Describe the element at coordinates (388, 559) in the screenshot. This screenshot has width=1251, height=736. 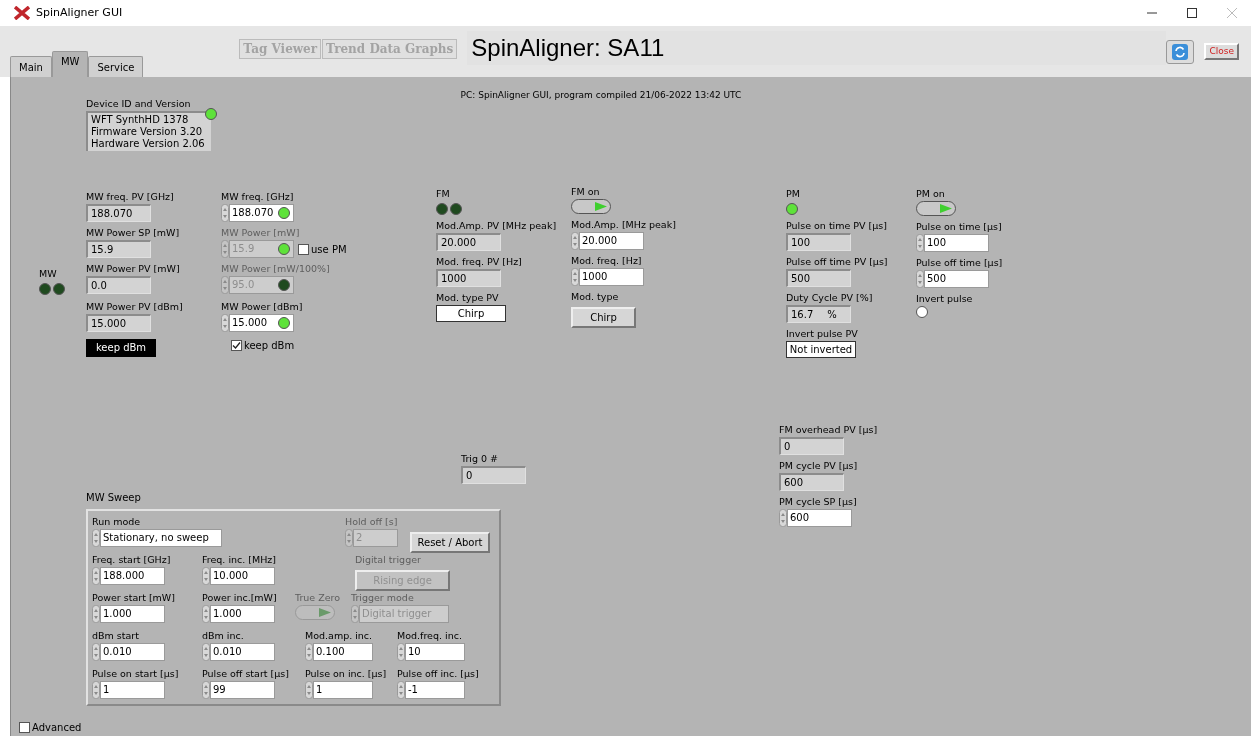
I see `field-label: Digital trigger` at that location.